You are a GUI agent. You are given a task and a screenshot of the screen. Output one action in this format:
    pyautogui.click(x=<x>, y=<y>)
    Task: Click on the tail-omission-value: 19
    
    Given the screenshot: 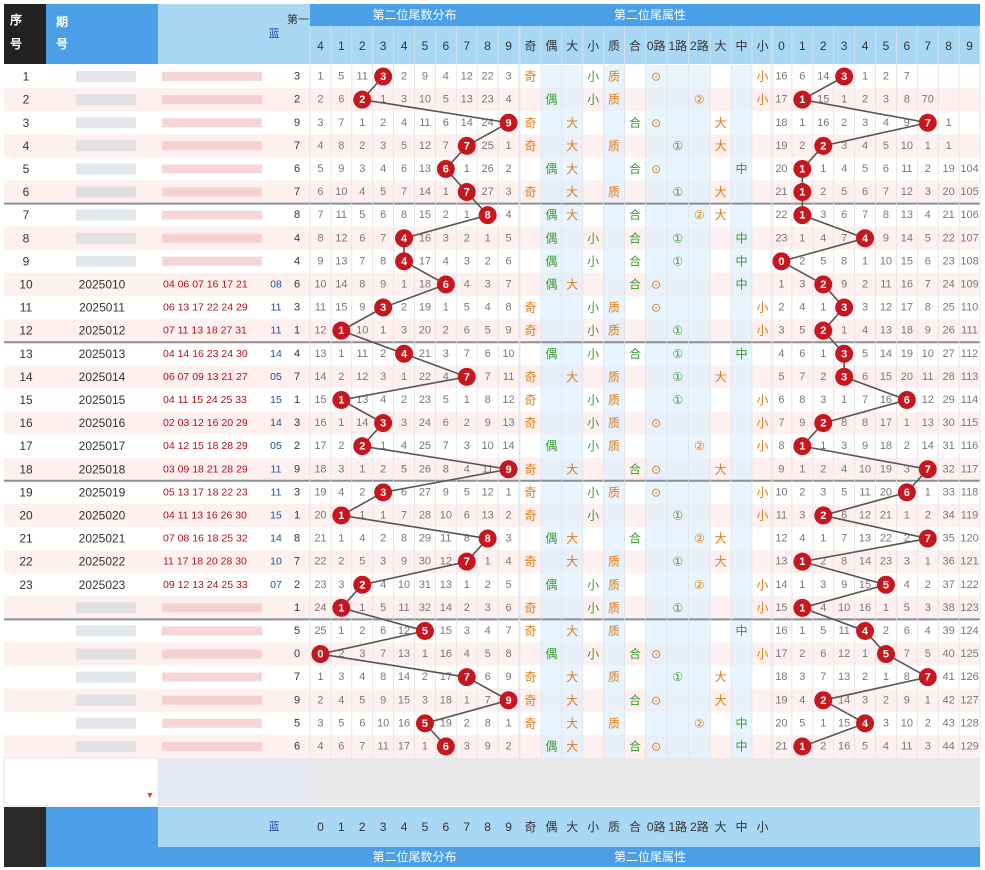 What is the action you would take?
    pyautogui.click(x=781, y=146)
    